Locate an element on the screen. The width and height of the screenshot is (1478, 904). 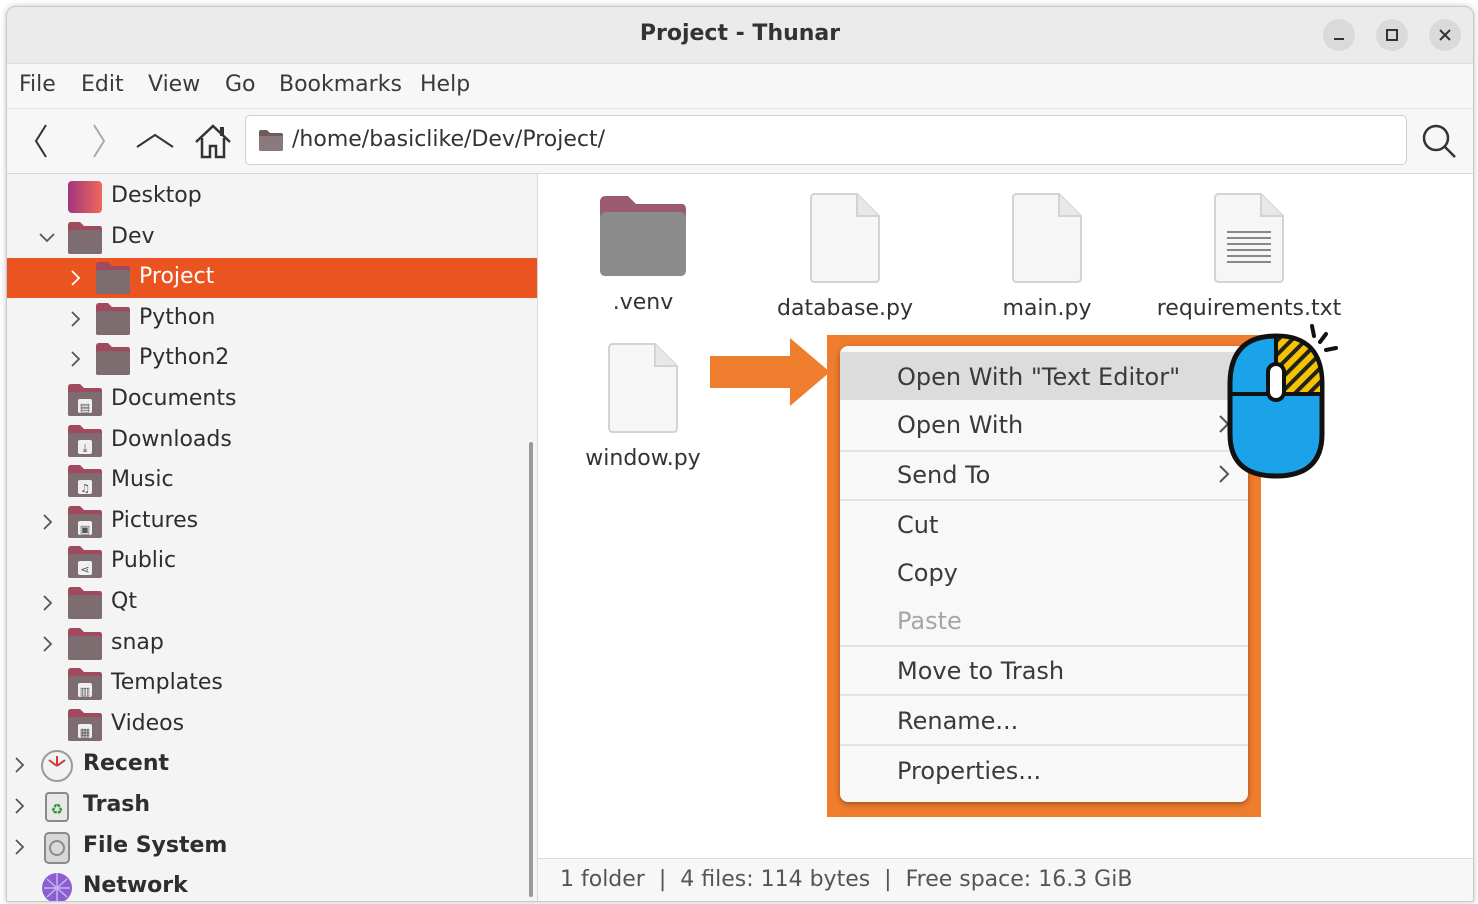
sidebar-item-label: Project is located at coordinates (177, 277).